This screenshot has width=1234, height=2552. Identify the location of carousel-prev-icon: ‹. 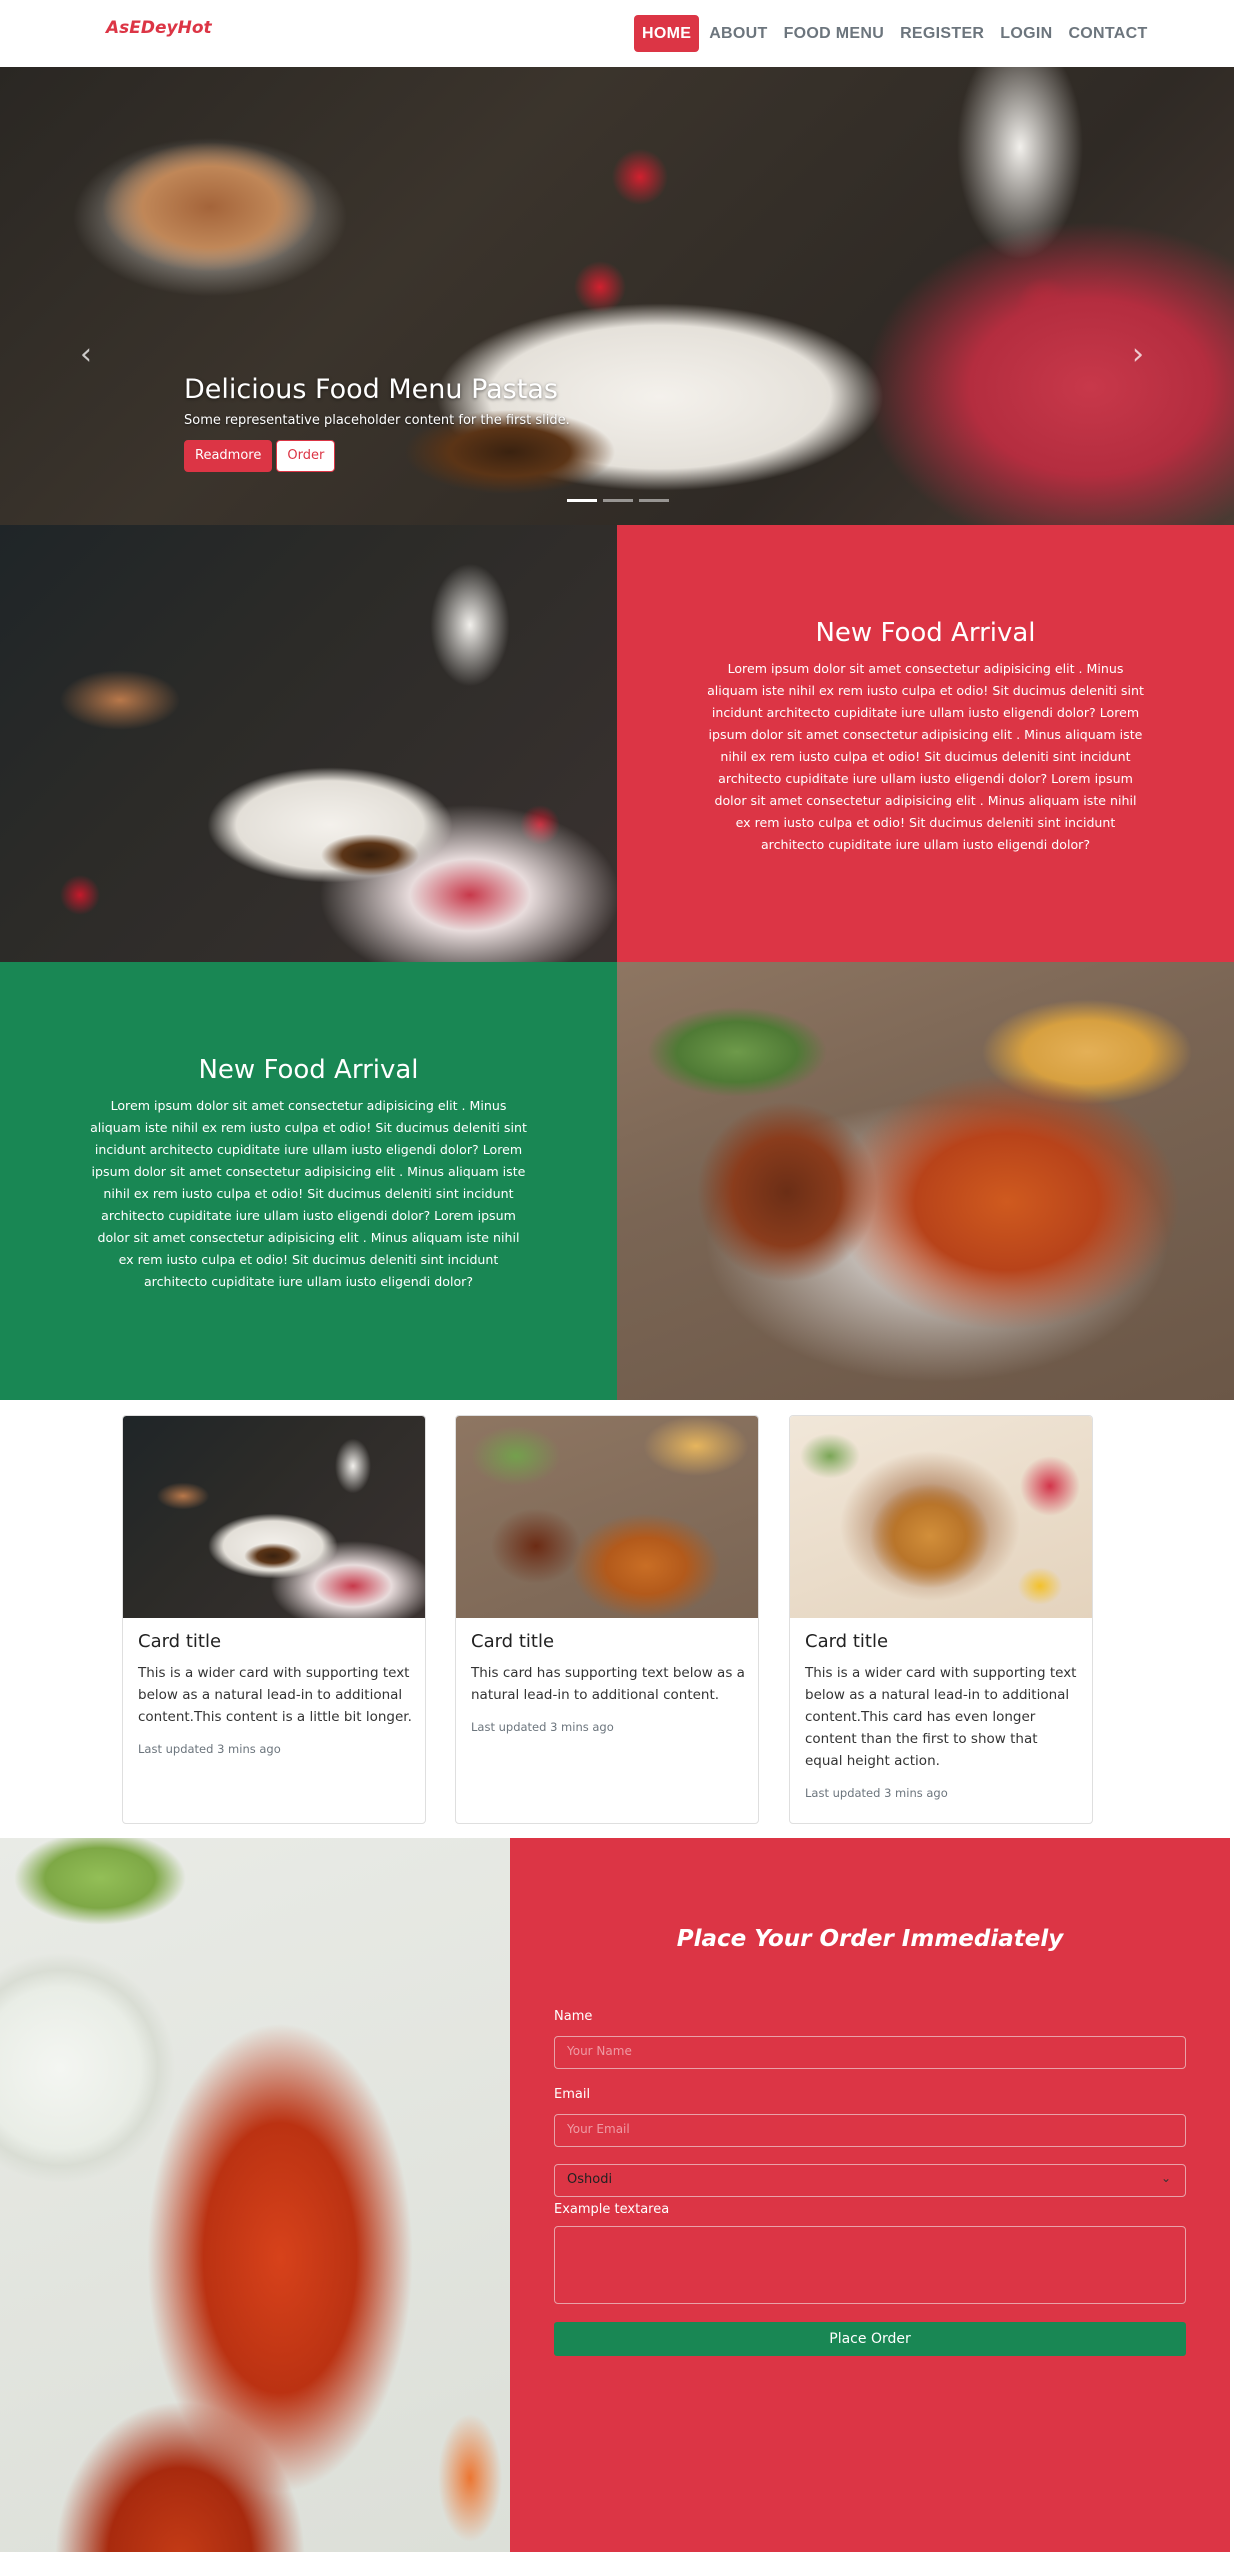
(86, 354).